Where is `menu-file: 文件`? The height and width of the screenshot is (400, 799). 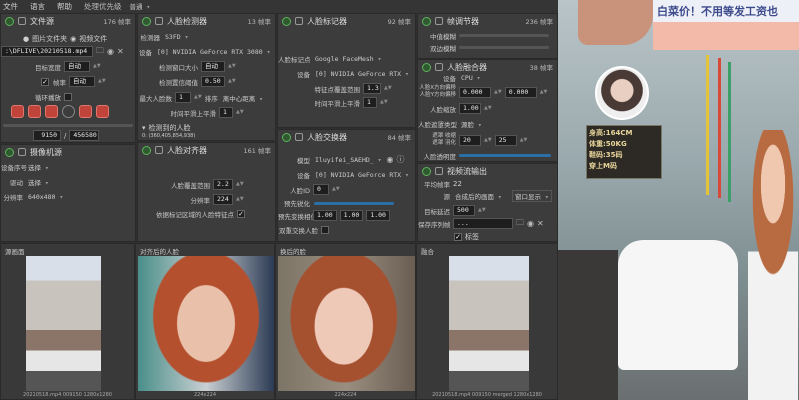
menu-file: 文件 is located at coordinates (10, 6).